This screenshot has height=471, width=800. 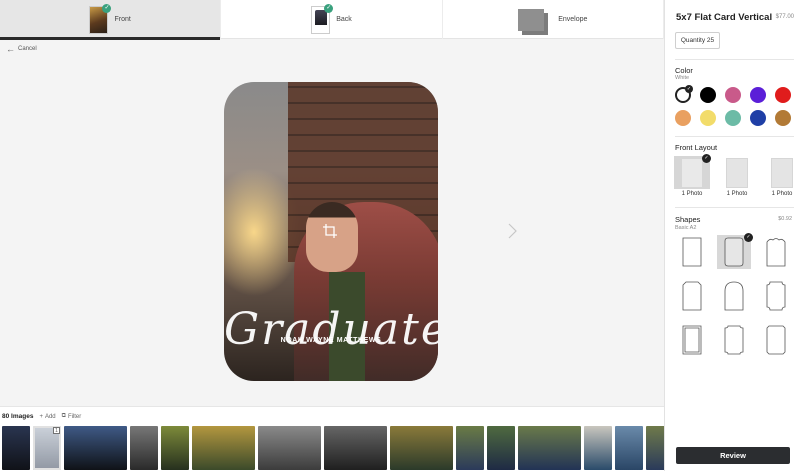 What do you see at coordinates (322, 18) in the screenshot?
I see `back-thumbnail: ✓` at bounding box center [322, 18].